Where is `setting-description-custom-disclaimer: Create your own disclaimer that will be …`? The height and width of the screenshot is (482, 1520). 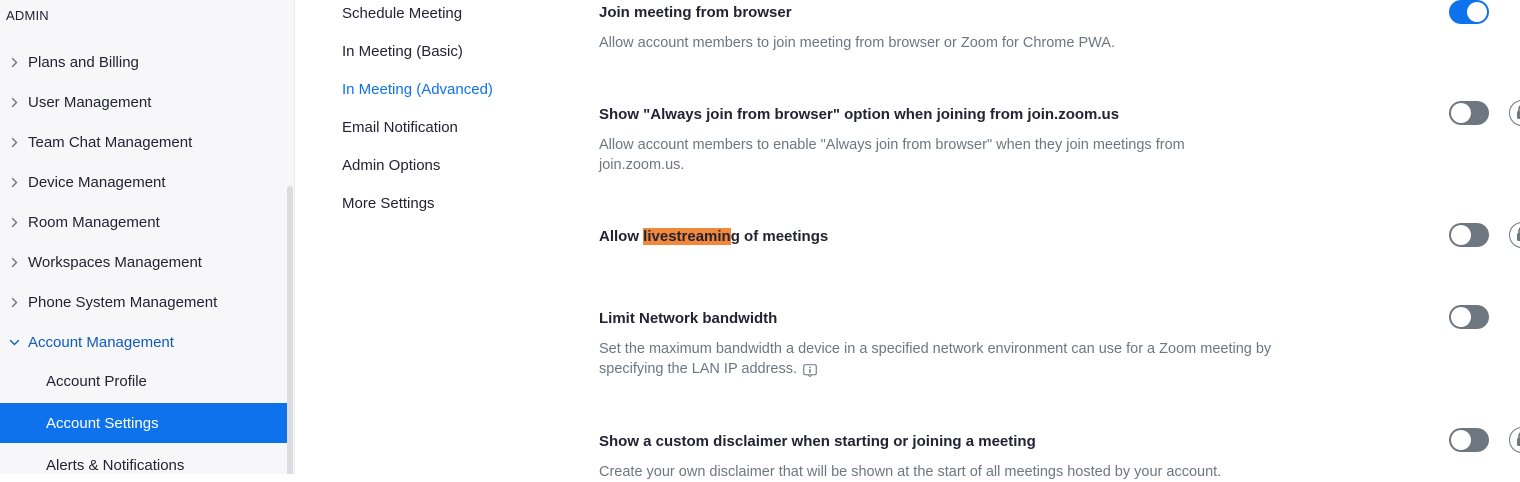 setting-description-custom-disclaimer: Create your own disclaimer that will be … is located at coordinates (949, 472).